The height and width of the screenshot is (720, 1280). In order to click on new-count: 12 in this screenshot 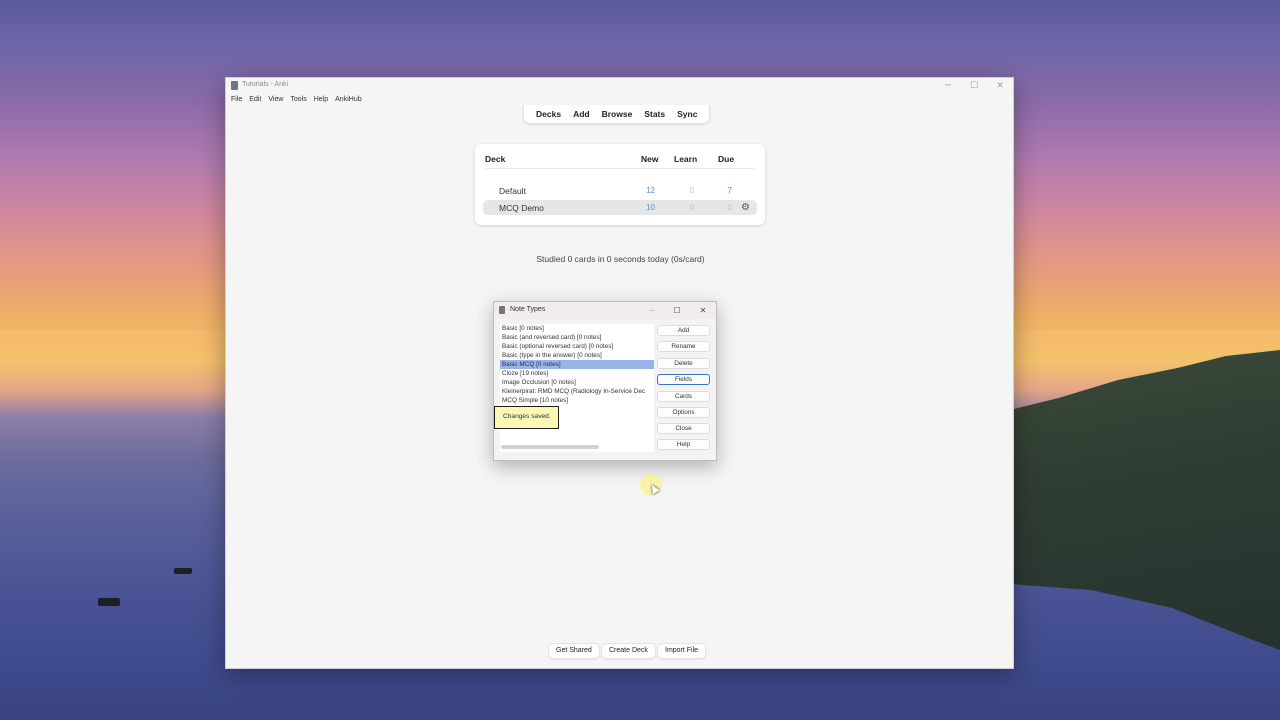, I will do `click(650, 190)`.